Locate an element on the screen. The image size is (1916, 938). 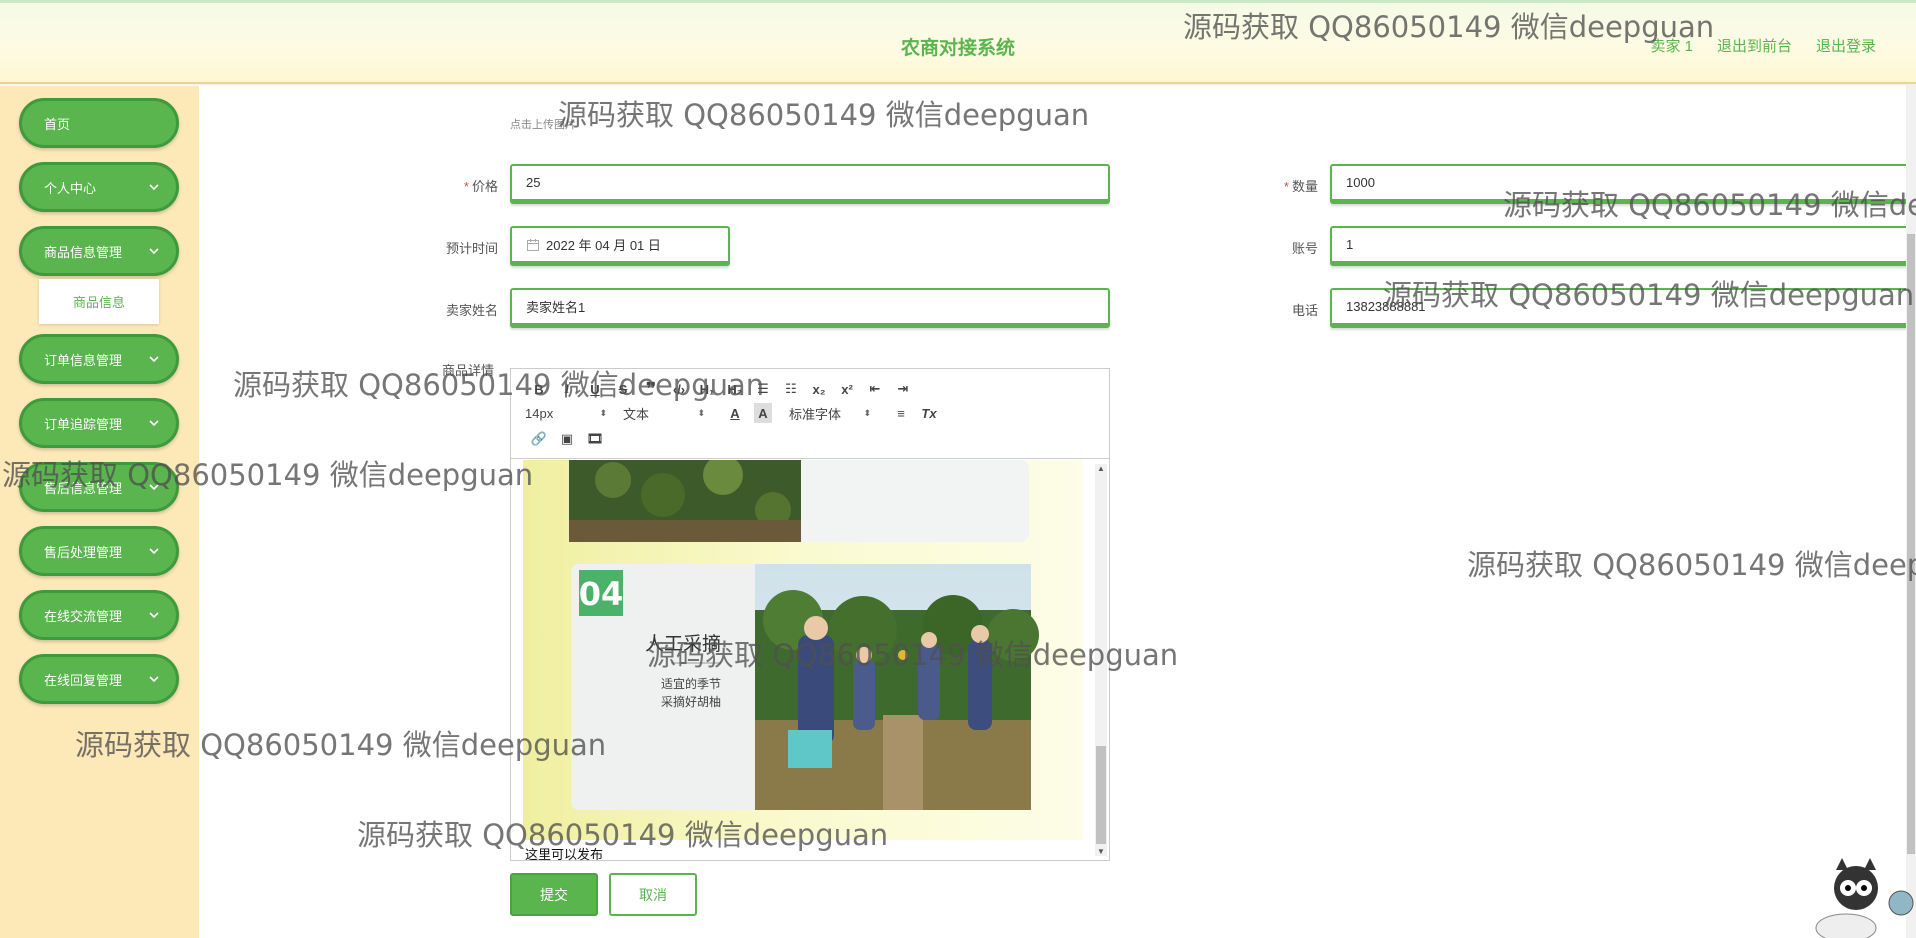
sidebar-item-label: 个人中心 is located at coordinates (70, 188).